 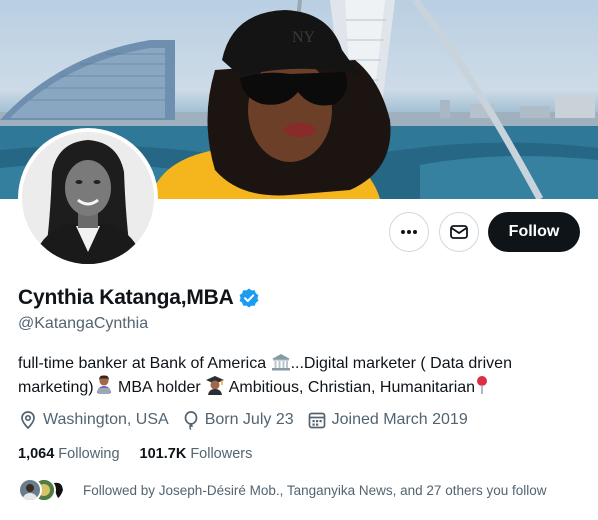 I want to click on profile-photo, so click(x=88, y=198).